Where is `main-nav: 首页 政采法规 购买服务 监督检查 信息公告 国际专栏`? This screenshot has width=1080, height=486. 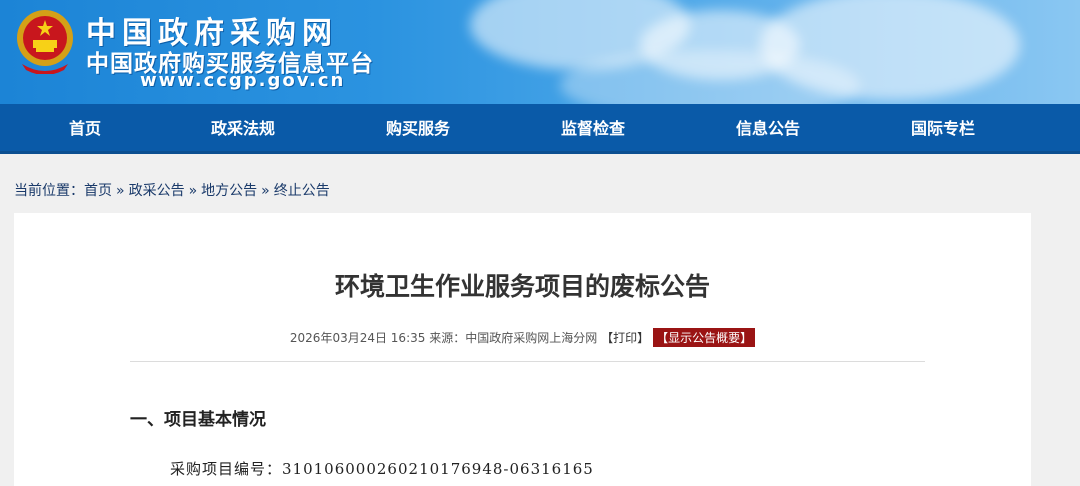 main-nav: 首页 政采法规 购买服务 监督检查 信息公告 国际专栏 is located at coordinates (540, 129).